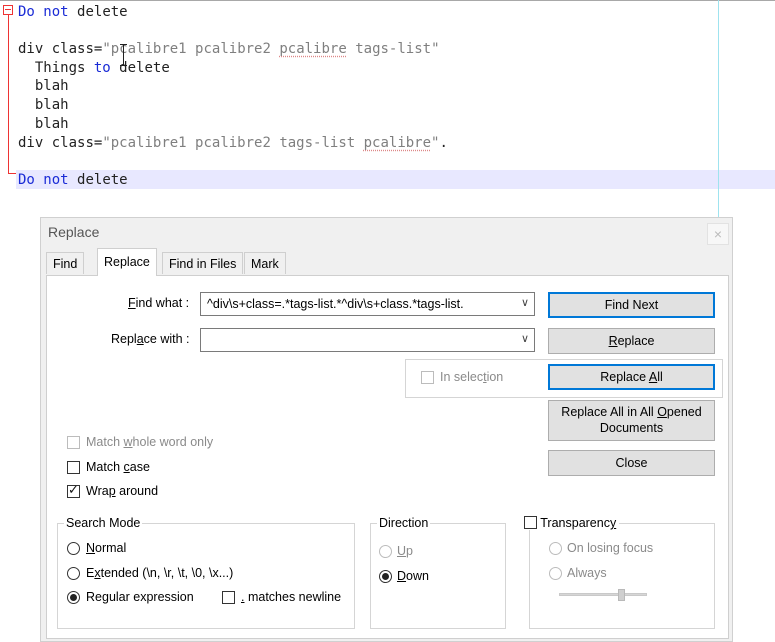 The image size is (775, 642). I want to click on direction-down-radio, so click(385, 576).